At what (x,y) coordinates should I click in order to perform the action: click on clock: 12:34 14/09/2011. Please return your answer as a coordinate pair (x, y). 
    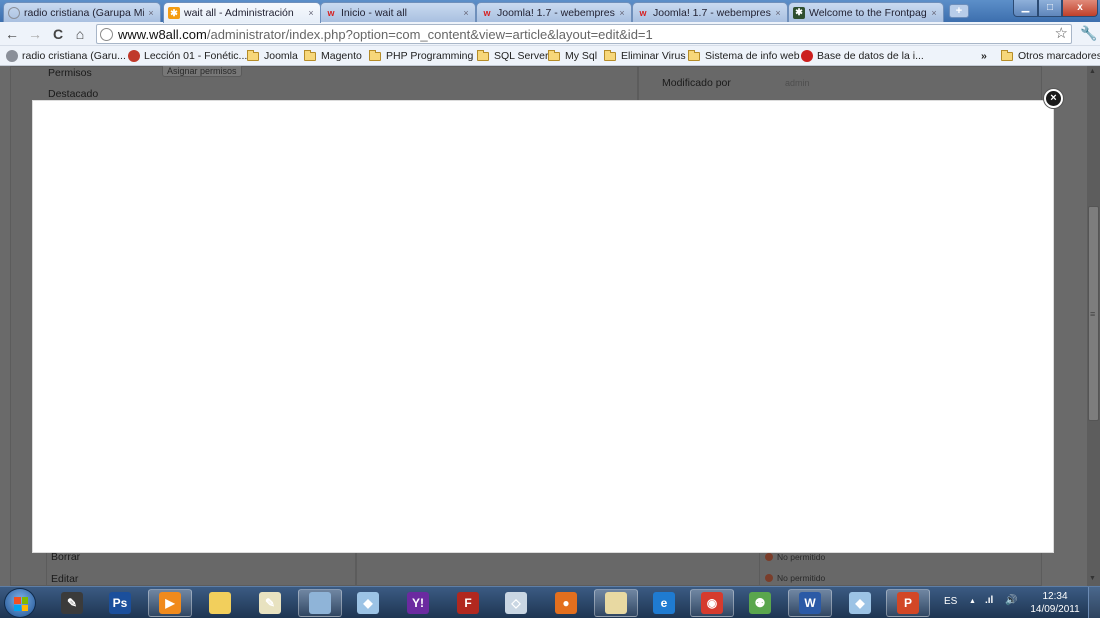
    Looking at the image, I should click on (1055, 603).